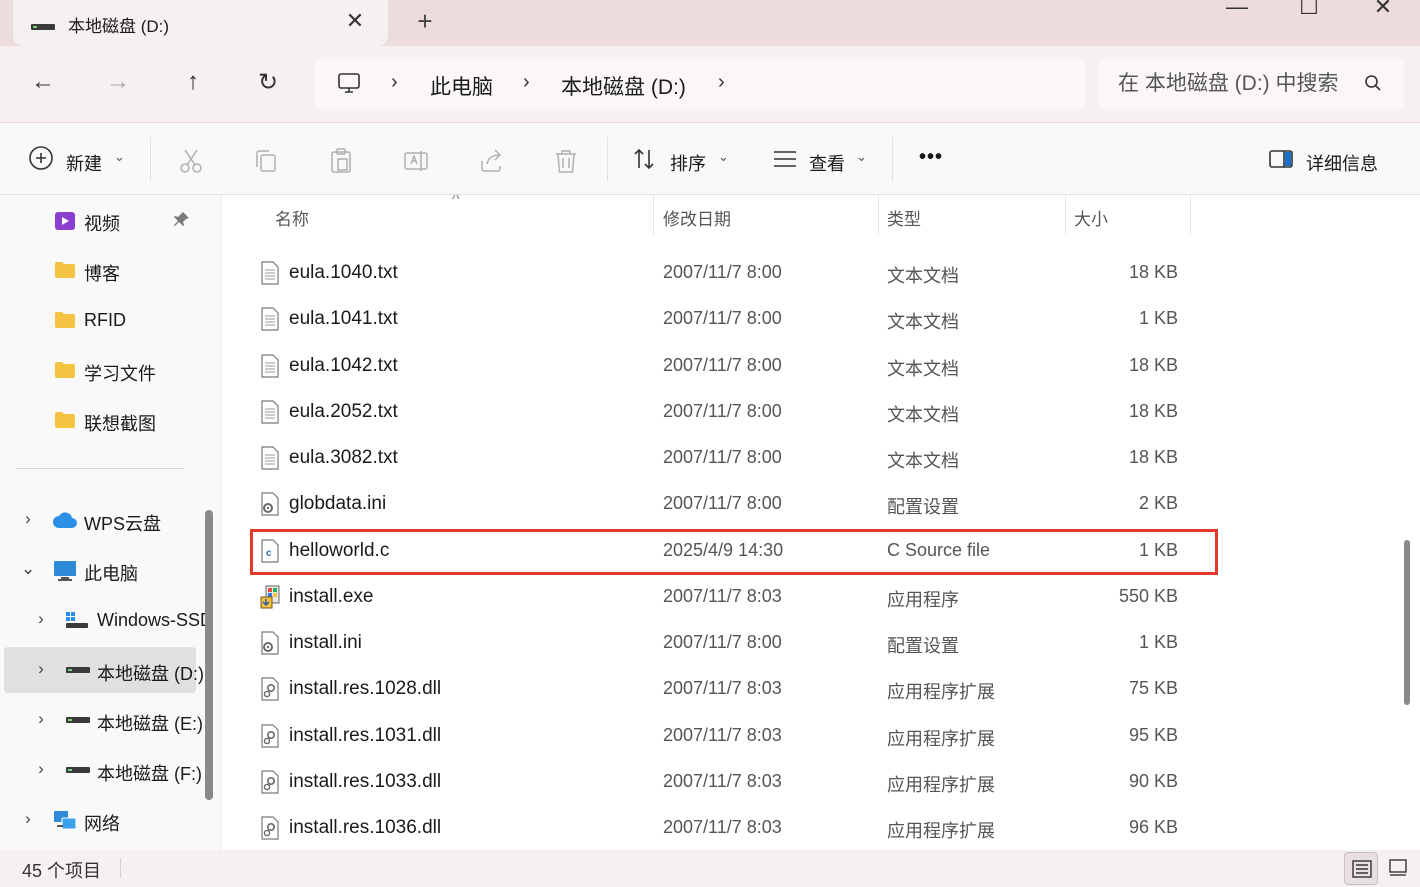 The width and height of the screenshot is (1420, 887). I want to click on file-type: 应用程序扩展, so click(941, 692).